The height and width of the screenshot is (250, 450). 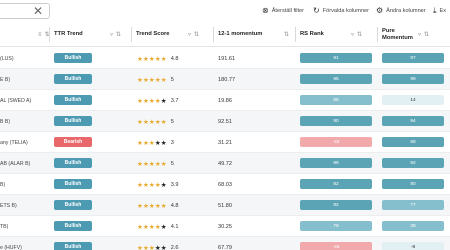 I want to click on column-label: TTR Trend, so click(x=68, y=34).